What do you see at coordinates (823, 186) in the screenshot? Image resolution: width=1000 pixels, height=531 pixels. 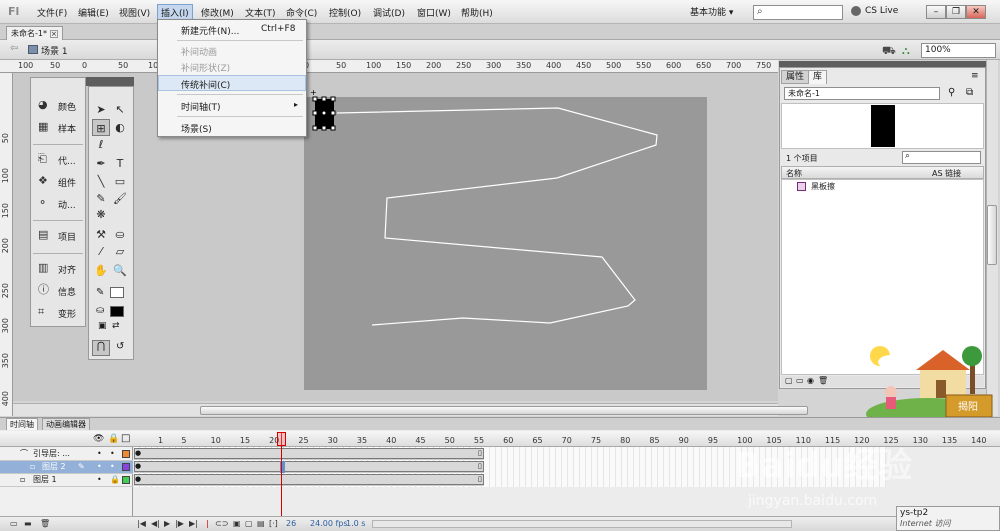 I see `library-item: 黑板擦` at bounding box center [823, 186].